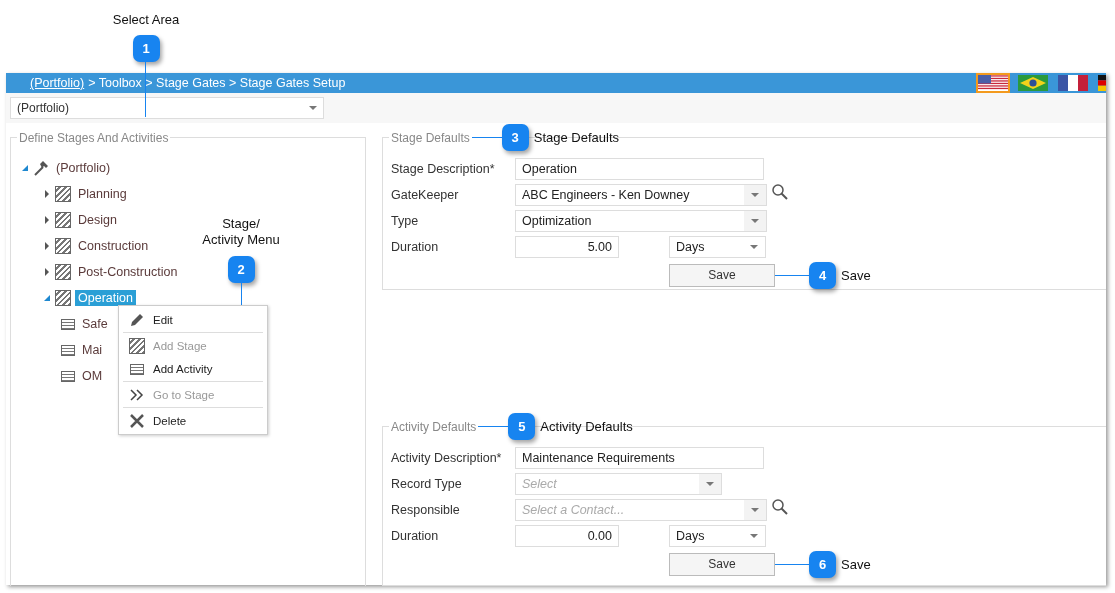  I want to click on close-icon, so click(137, 421).